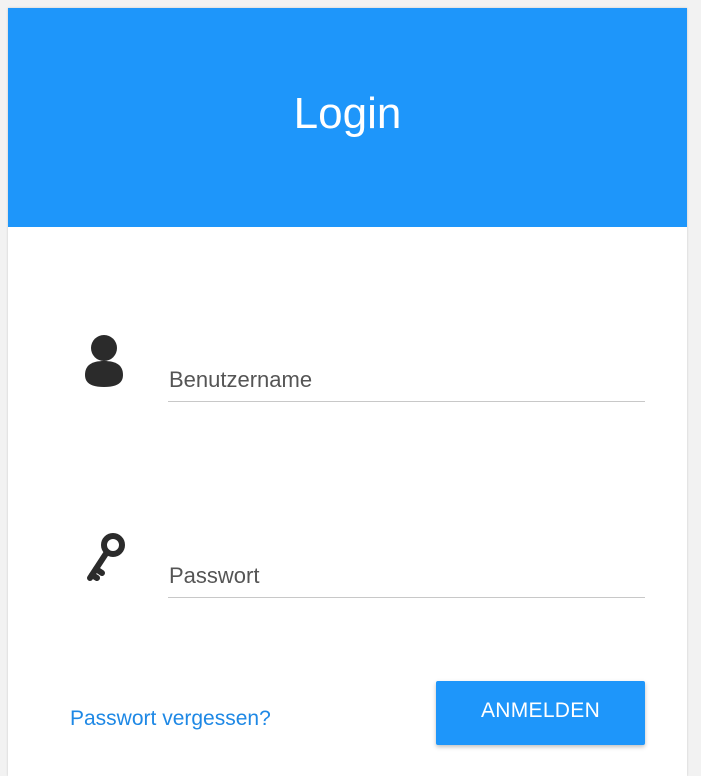  Describe the element at coordinates (347, 113) in the screenshot. I see `page-title: Login` at that location.